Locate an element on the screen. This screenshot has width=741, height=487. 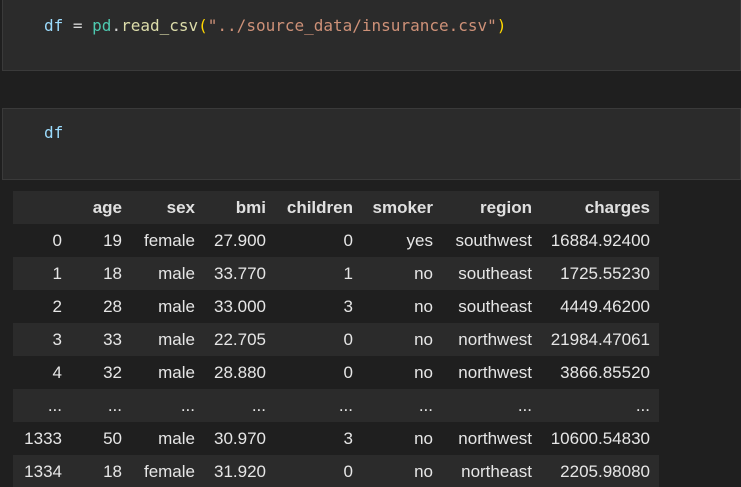
column-header-age: age is located at coordinates (107, 207).